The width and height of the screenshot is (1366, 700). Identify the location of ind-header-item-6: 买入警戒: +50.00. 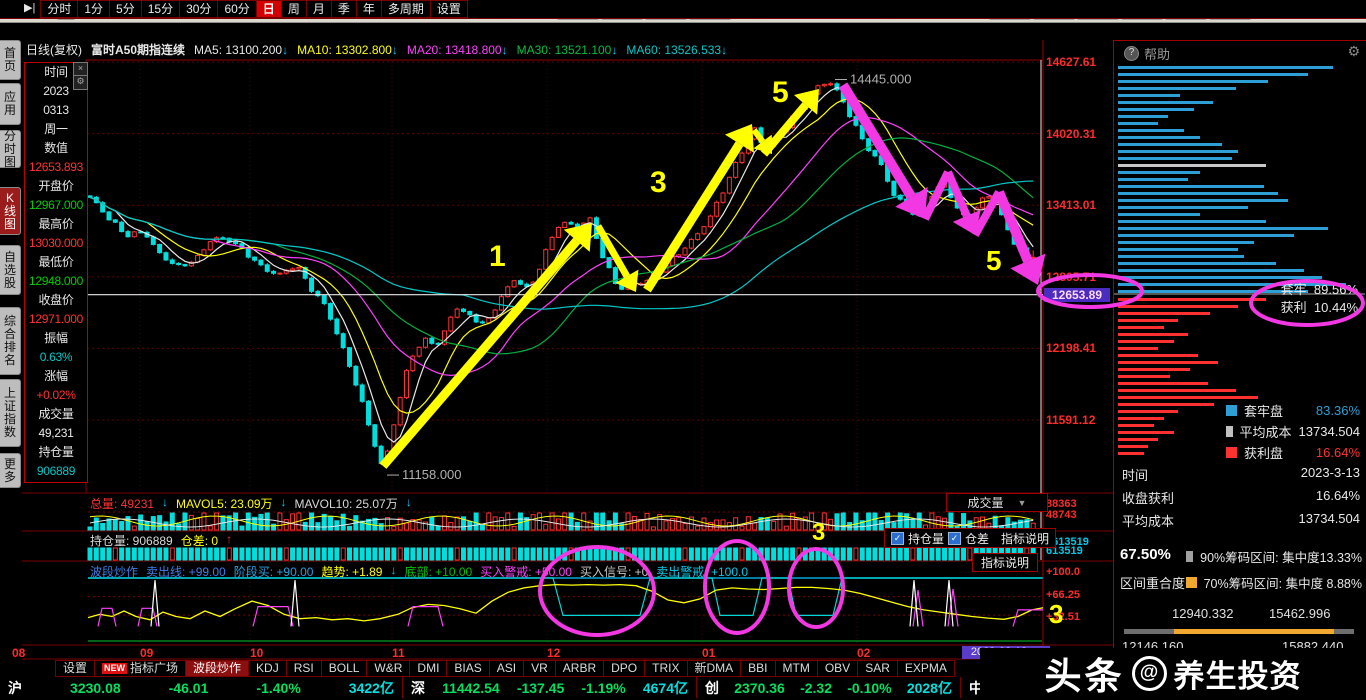
(526, 572).